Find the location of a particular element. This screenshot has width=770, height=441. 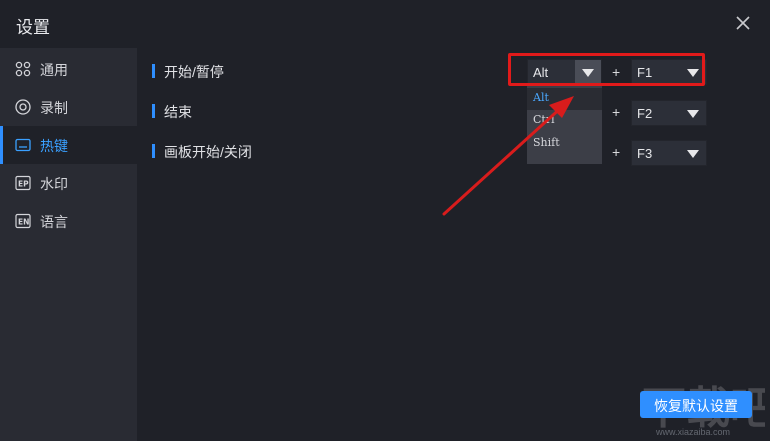

sidebar-item-record: 录制 is located at coordinates (68, 107).